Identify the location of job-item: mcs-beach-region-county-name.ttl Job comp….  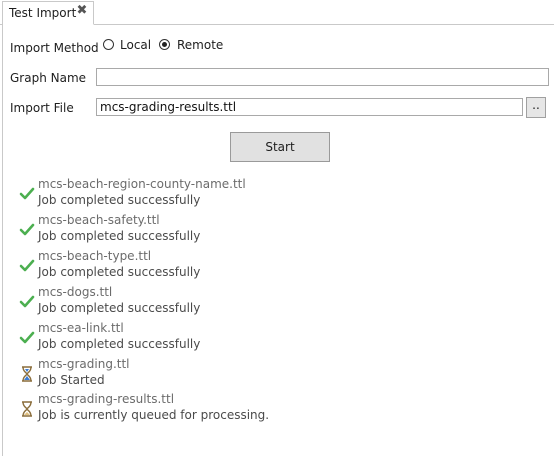
(278, 194).